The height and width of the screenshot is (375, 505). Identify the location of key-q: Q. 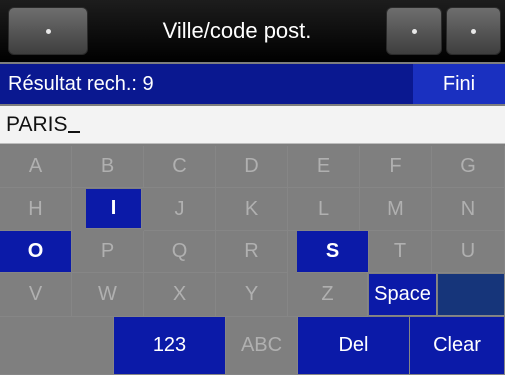
(180, 252).